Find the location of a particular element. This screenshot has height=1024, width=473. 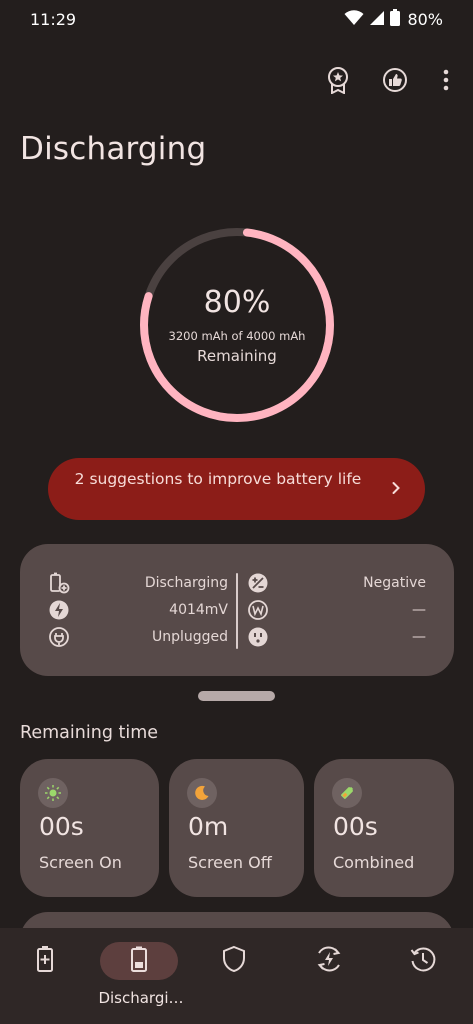

nav-protection is located at coordinates (236, 976).